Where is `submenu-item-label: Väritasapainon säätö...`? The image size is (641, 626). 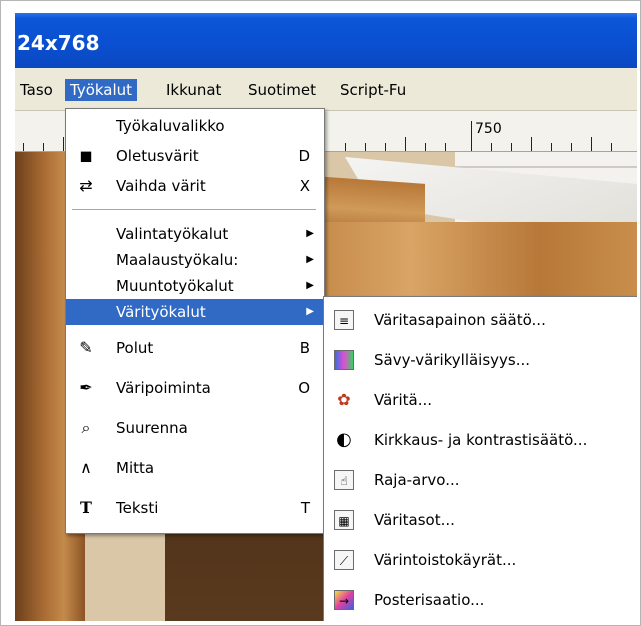
submenu-item-label: Väritasapainon säätö... is located at coordinates (460, 320).